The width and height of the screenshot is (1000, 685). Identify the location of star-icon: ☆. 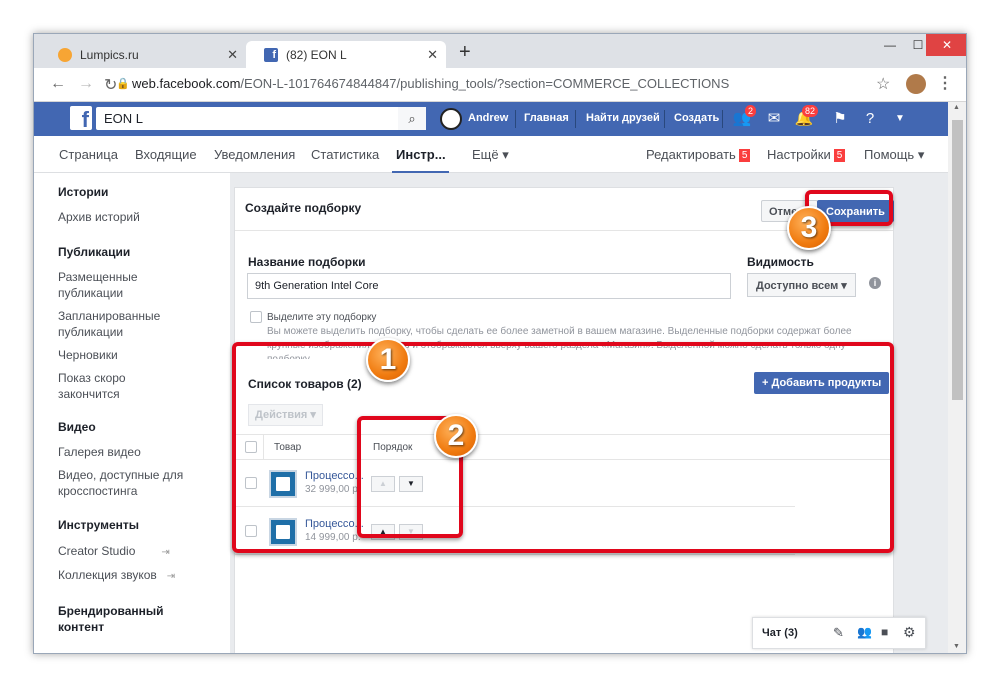
(883, 84).